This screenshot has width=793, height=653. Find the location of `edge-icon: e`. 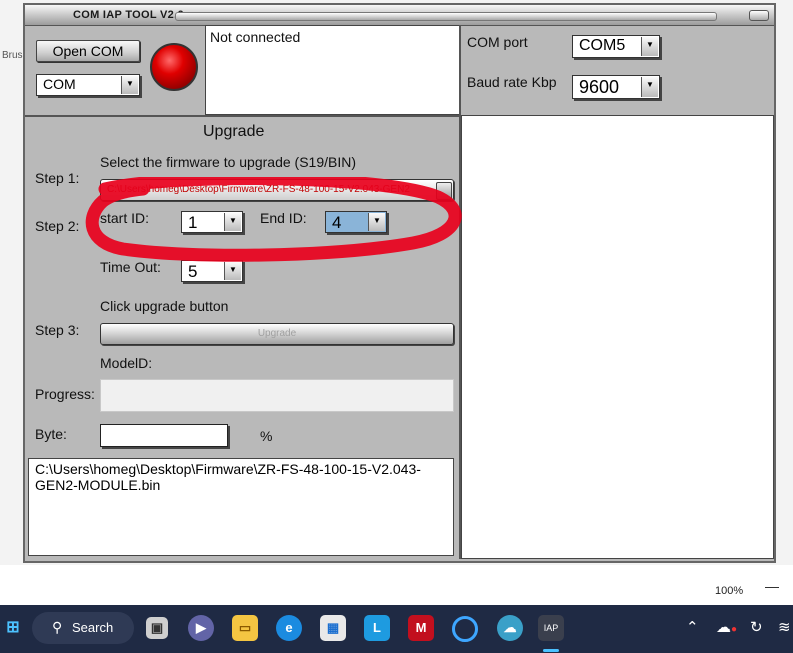

edge-icon: e is located at coordinates (289, 628).